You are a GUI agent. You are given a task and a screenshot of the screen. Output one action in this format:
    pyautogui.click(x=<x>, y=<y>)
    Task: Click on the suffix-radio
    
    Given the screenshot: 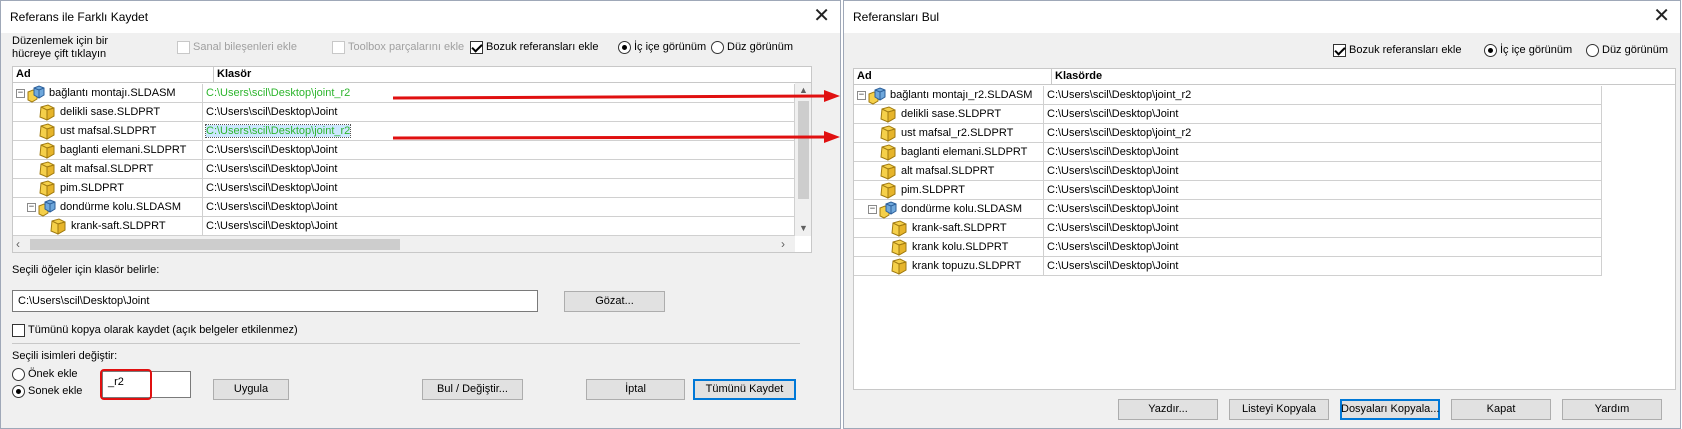 What is the action you would take?
    pyautogui.click(x=18, y=391)
    